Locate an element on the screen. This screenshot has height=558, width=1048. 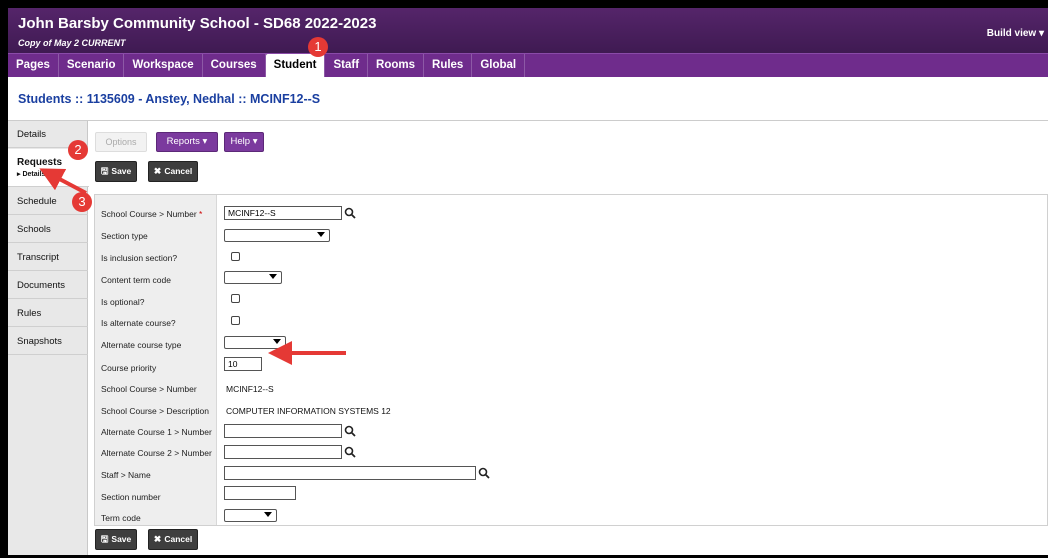
side-tab-rules: Rules is located at coordinates (48, 313).